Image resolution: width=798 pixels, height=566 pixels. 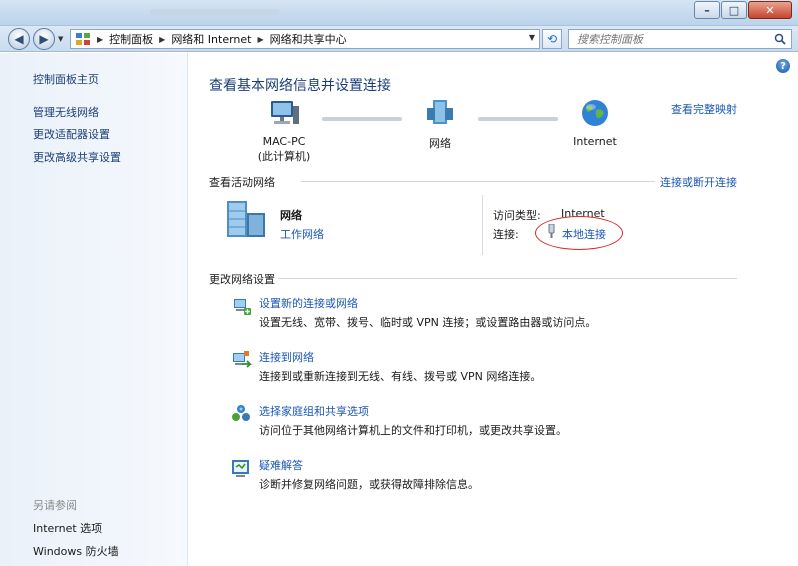 I want to click on back-arrow-icon: ◀, so click(x=19, y=39).